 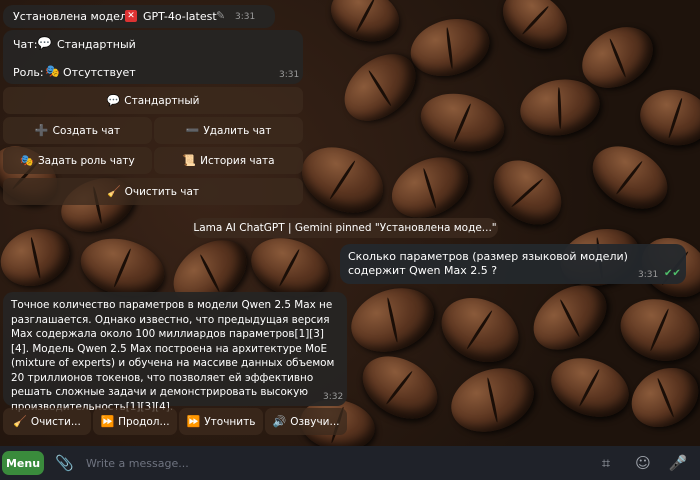 What do you see at coordinates (672, 273) in the screenshot?
I see `double-check-icon: ✔✔` at bounding box center [672, 273].